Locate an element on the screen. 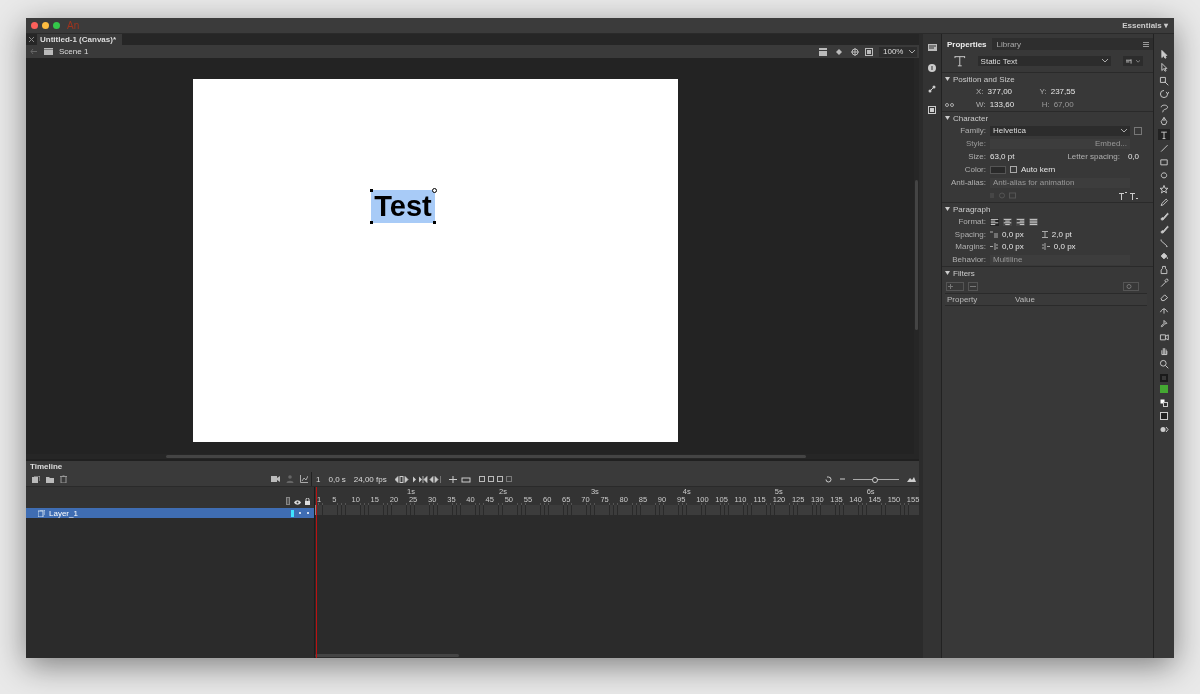 The width and height of the screenshot is (1200, 694). default-colors-icon is located at coordinates (1164, 416).